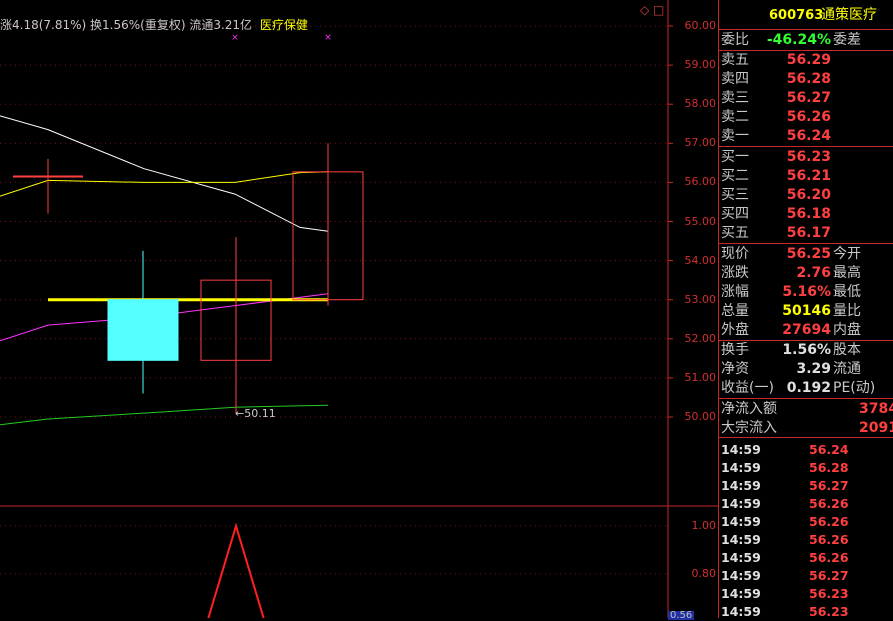 This screenshot has width=893, height=621. What do you see at coordinates (644, 10) in the screenshot?
I see `diamond-icon: ◇` at bounding box center [644, 10].